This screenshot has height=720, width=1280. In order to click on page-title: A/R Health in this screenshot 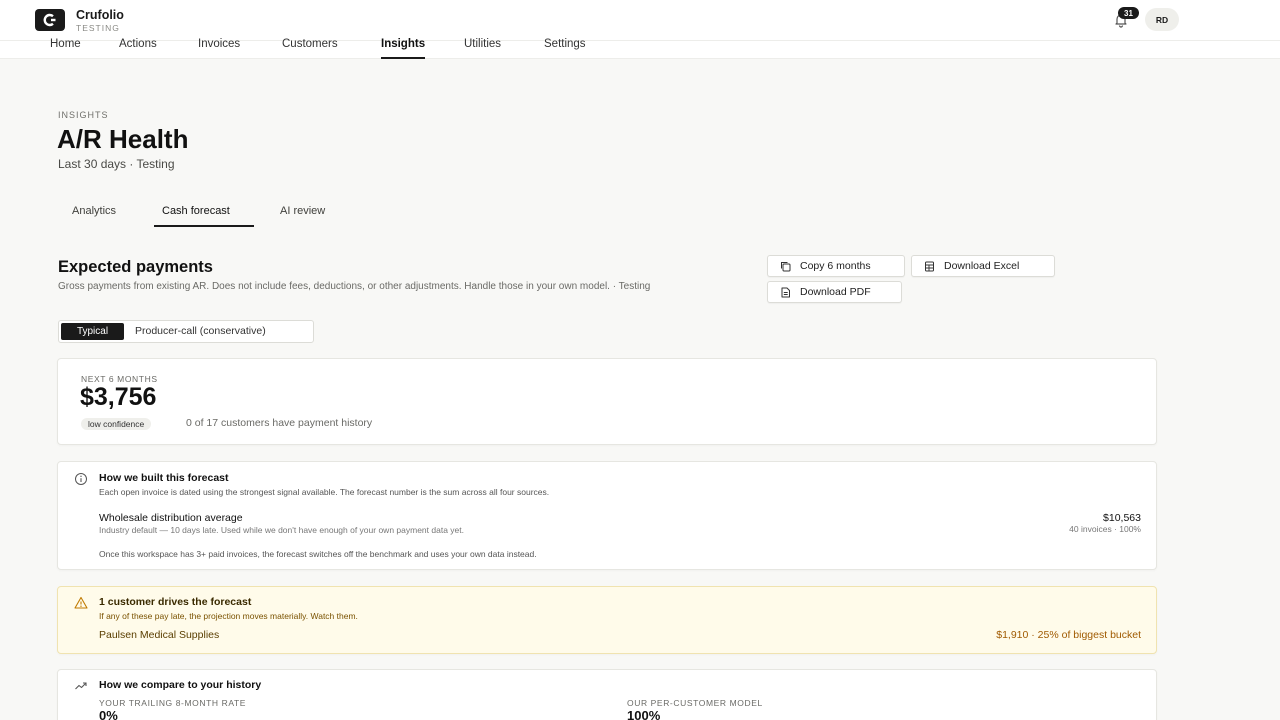, I will do `click(123, 139)`.